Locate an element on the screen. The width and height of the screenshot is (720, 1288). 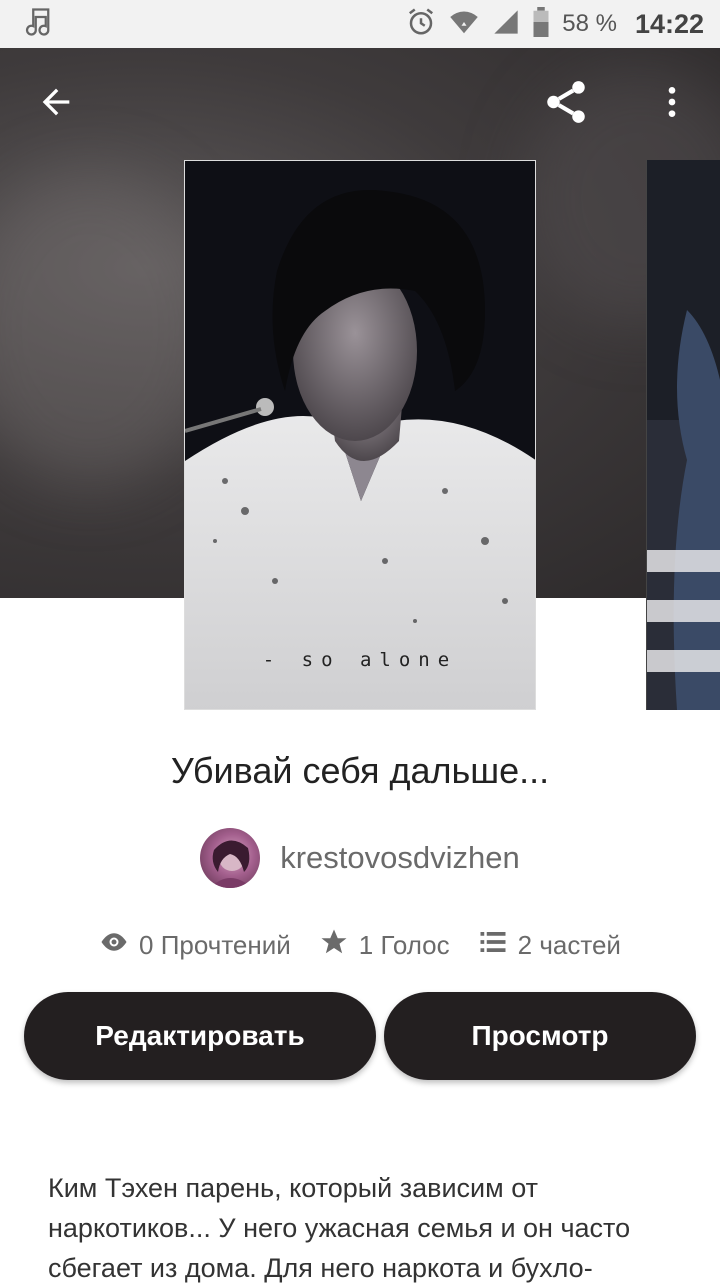
more-options-button is located at coordinates (672, 104).